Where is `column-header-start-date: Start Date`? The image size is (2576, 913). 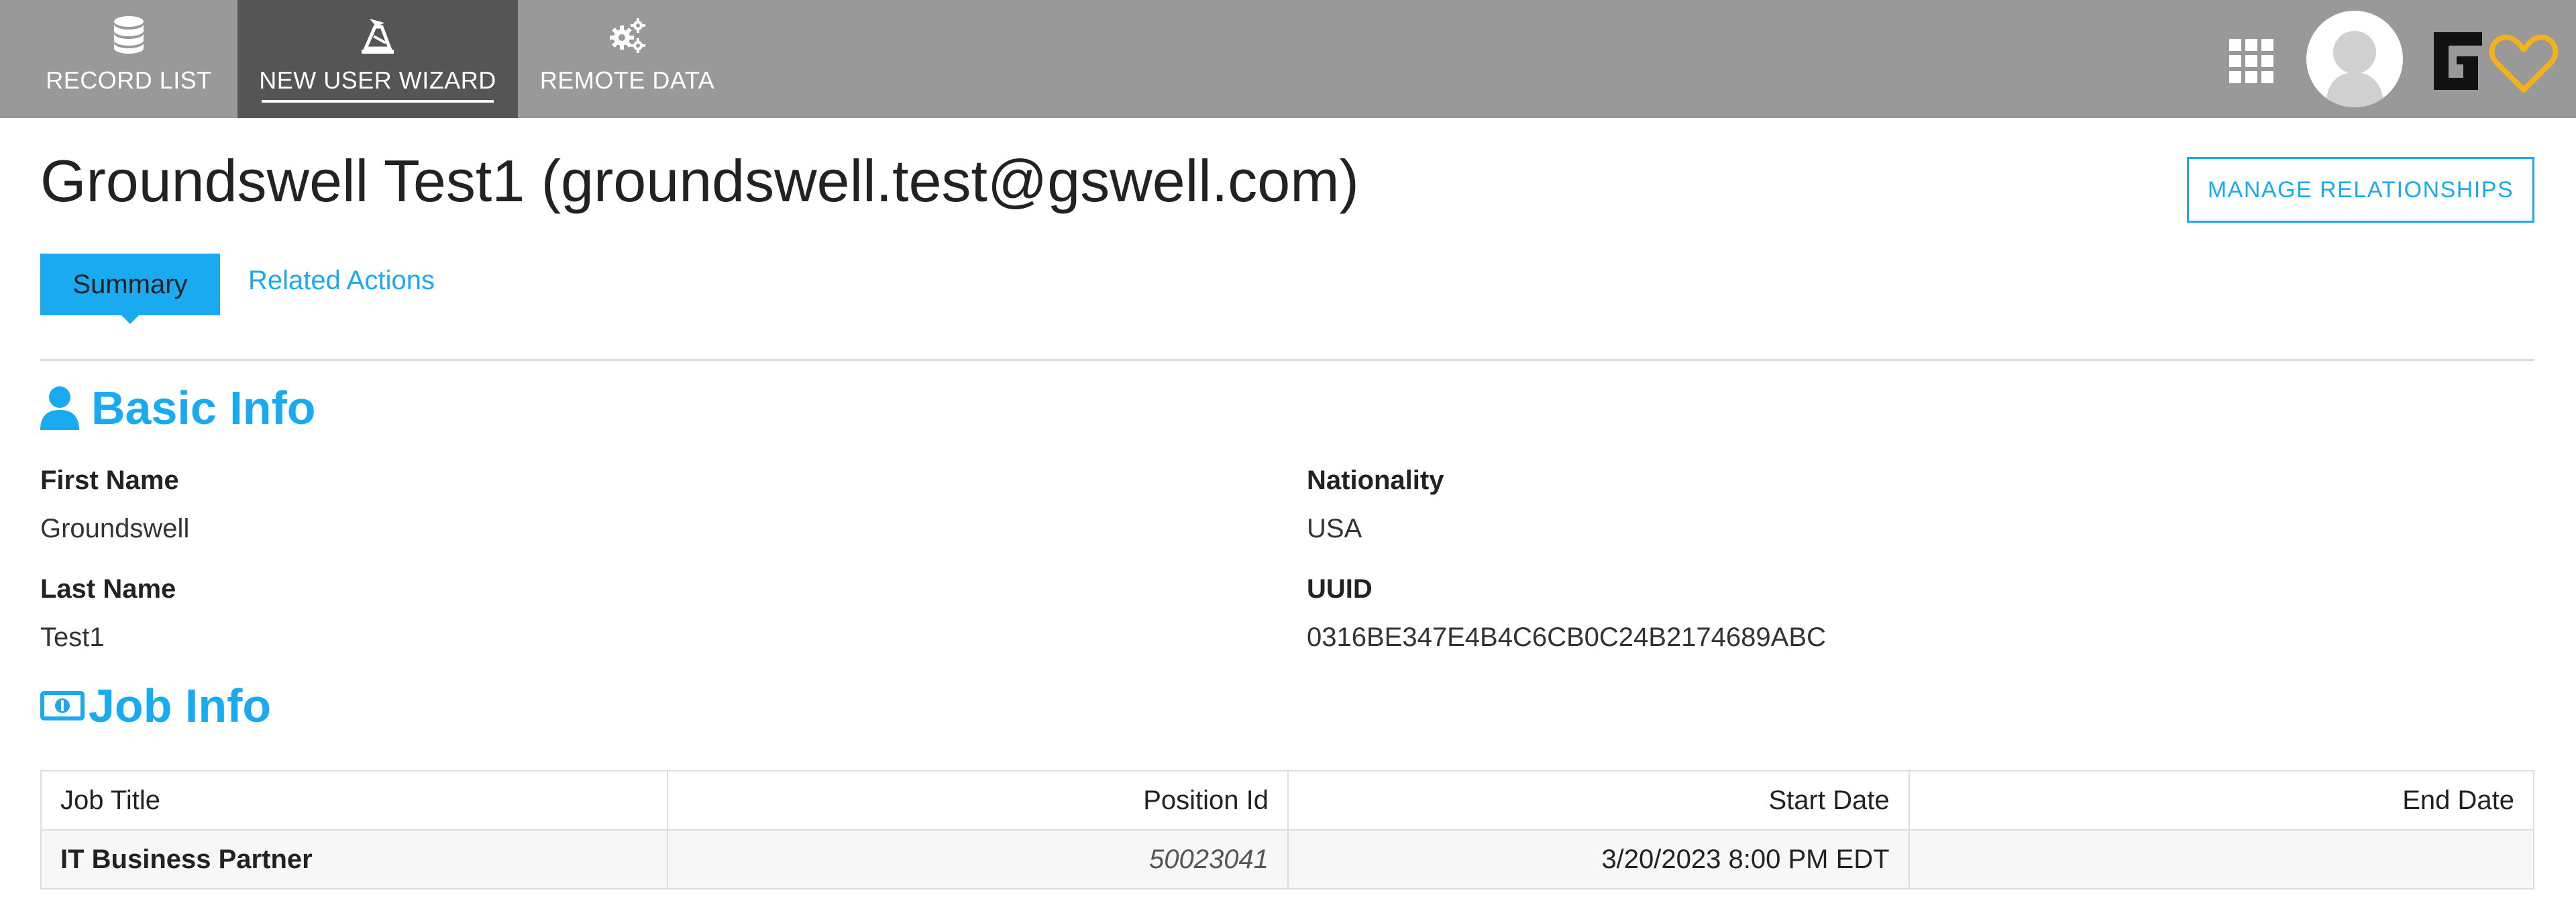 column-header-start-date: Start Date is located at coordinates (1598, 800).